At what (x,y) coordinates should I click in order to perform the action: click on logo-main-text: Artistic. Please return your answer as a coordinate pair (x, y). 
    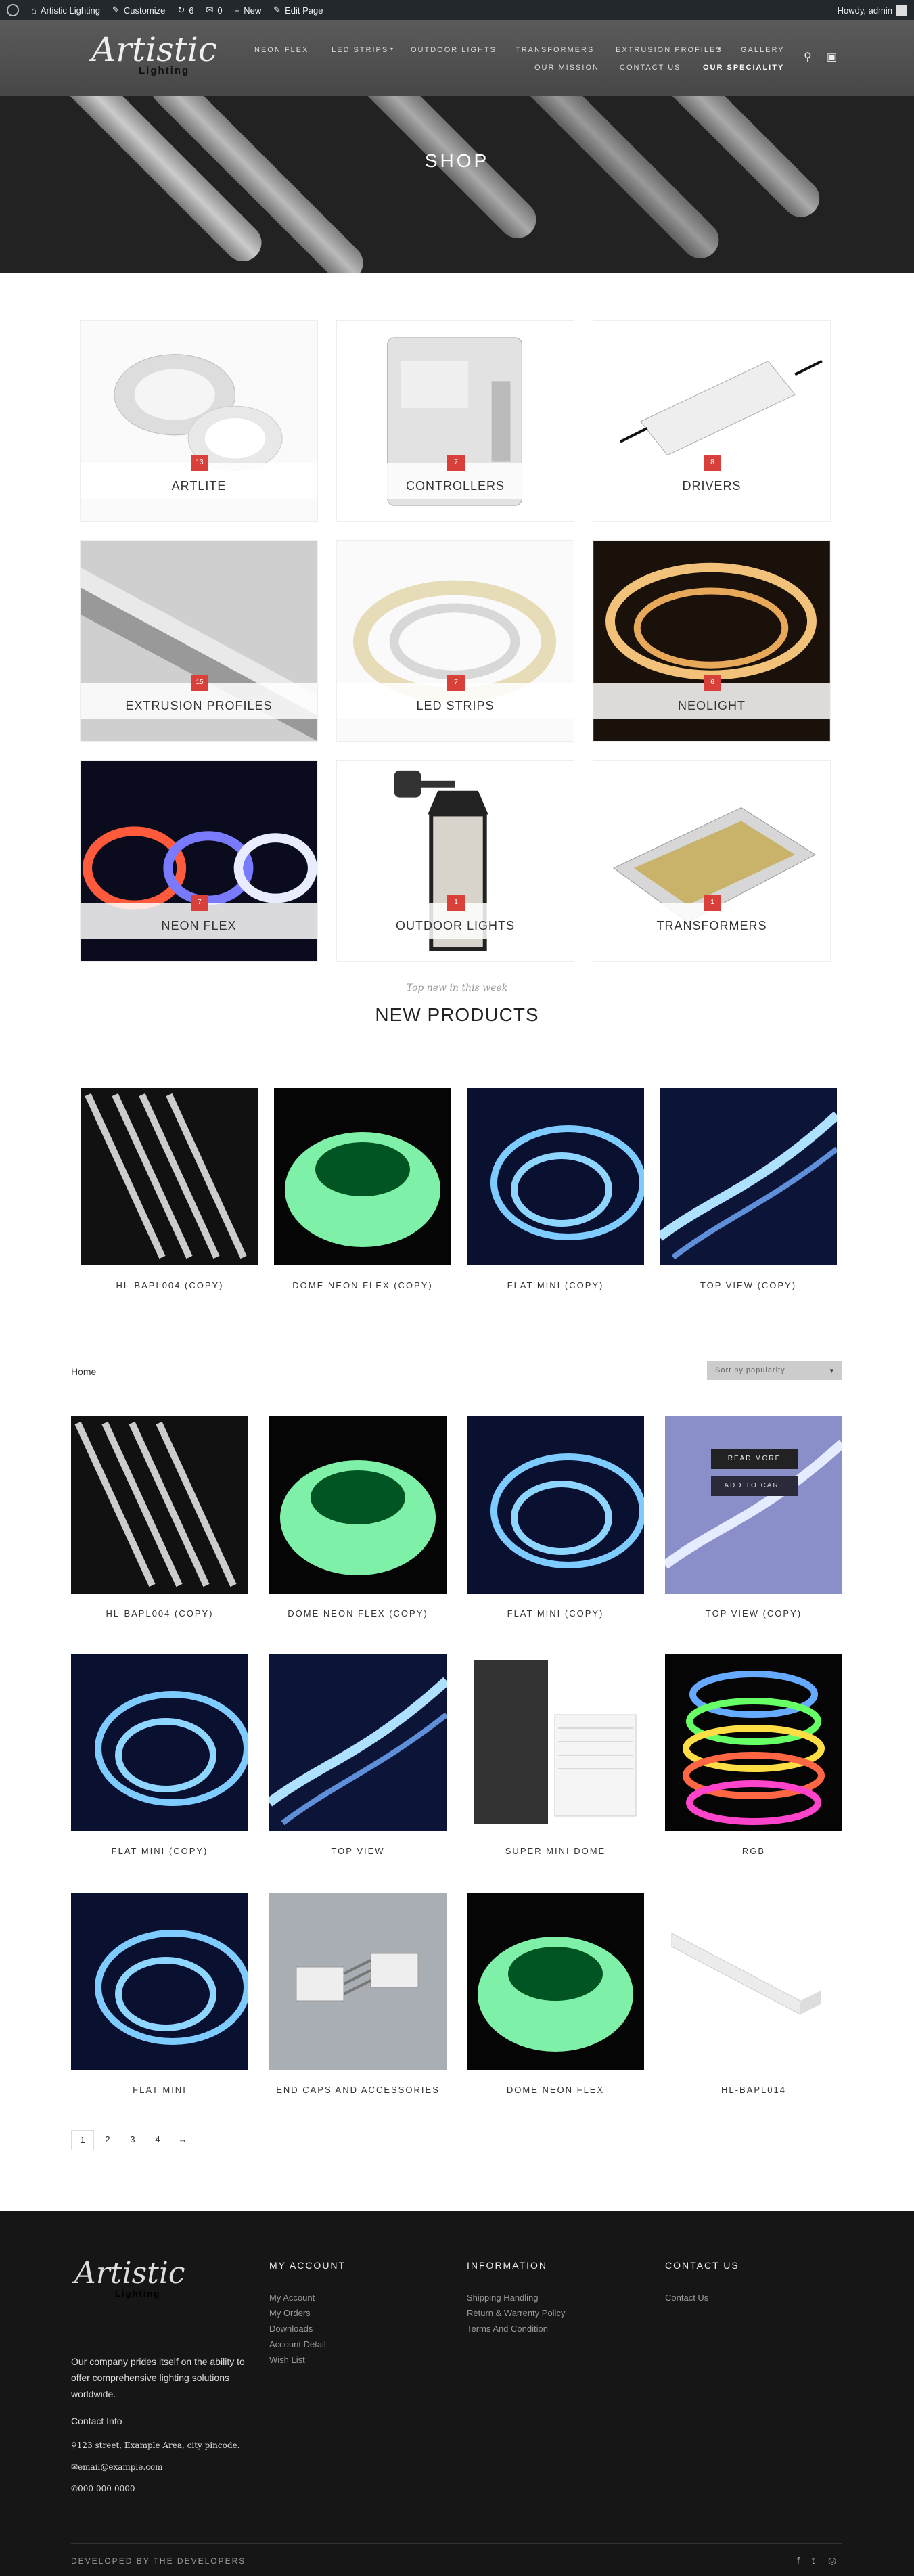
    Looking at the image, I should click on (154, 49).